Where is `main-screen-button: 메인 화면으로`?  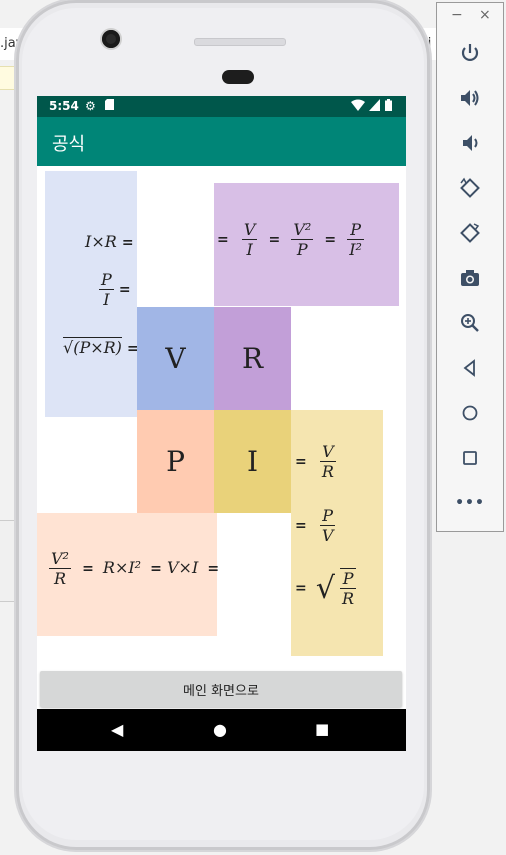
main-screen-button: 메인 화면으로 is located at coordinates (221, 689).